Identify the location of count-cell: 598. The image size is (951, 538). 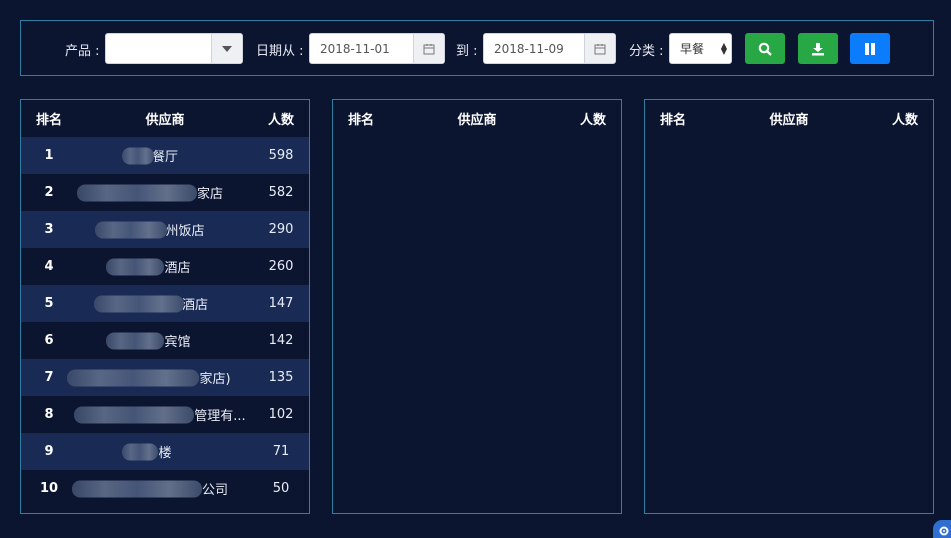
(281, 155).